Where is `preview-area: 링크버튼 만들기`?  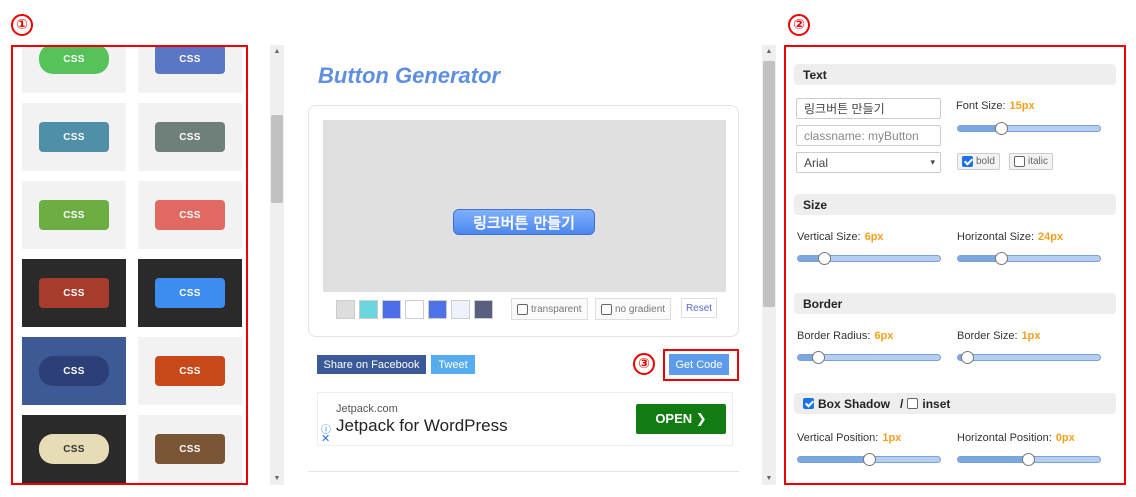 preview-area: 링크버튼 만들기 is located at coordinates (524, 206).